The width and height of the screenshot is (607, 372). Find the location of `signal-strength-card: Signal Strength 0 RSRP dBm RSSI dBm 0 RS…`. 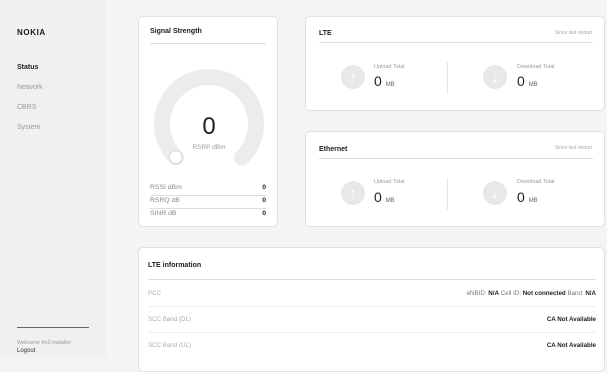

signal-strength-card: Signal Strength 0 RSRP dBm RSSI dBm 0 RS… is located at coordinates (208, 121).